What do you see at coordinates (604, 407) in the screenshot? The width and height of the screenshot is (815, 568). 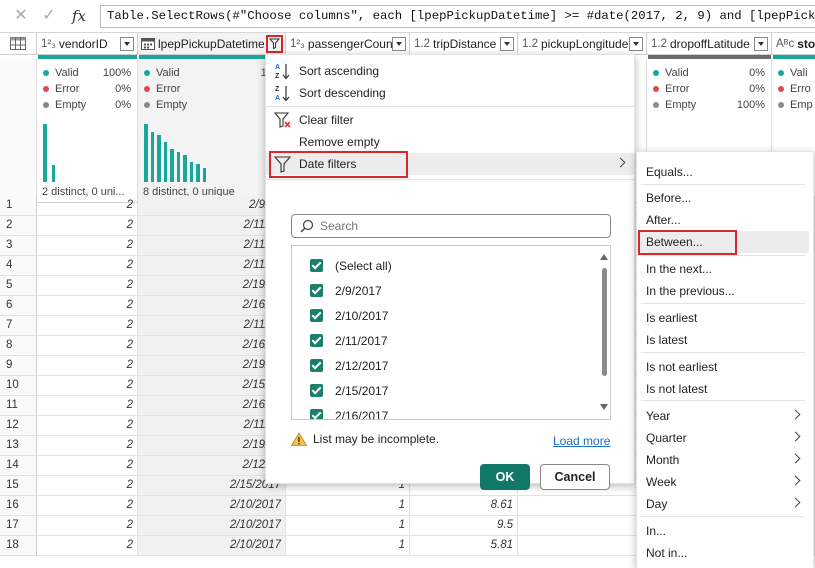 I see `scroll-down-icon` at bounding box center [604, 407].